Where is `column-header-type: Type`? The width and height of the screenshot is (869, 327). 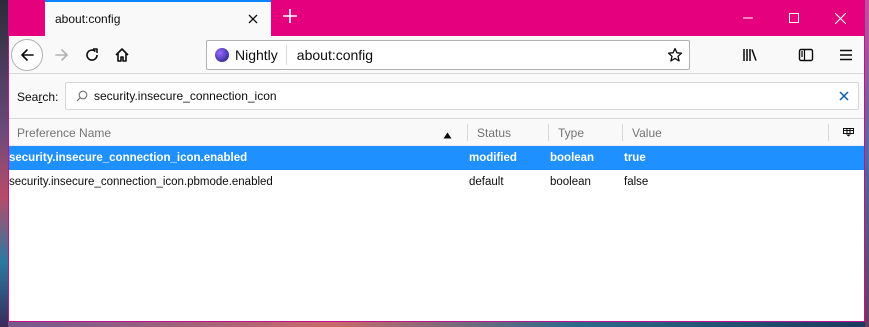
column-header-type: Type is located at coordinates (586, 132).